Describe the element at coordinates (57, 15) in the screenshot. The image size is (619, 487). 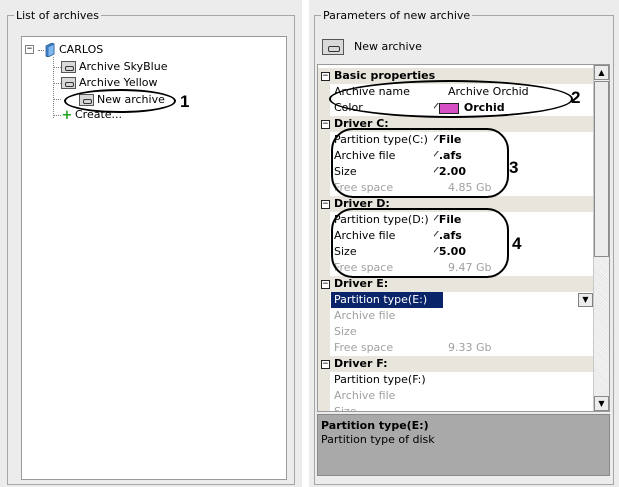
I see `archives-group-title: List of archives` at that location.